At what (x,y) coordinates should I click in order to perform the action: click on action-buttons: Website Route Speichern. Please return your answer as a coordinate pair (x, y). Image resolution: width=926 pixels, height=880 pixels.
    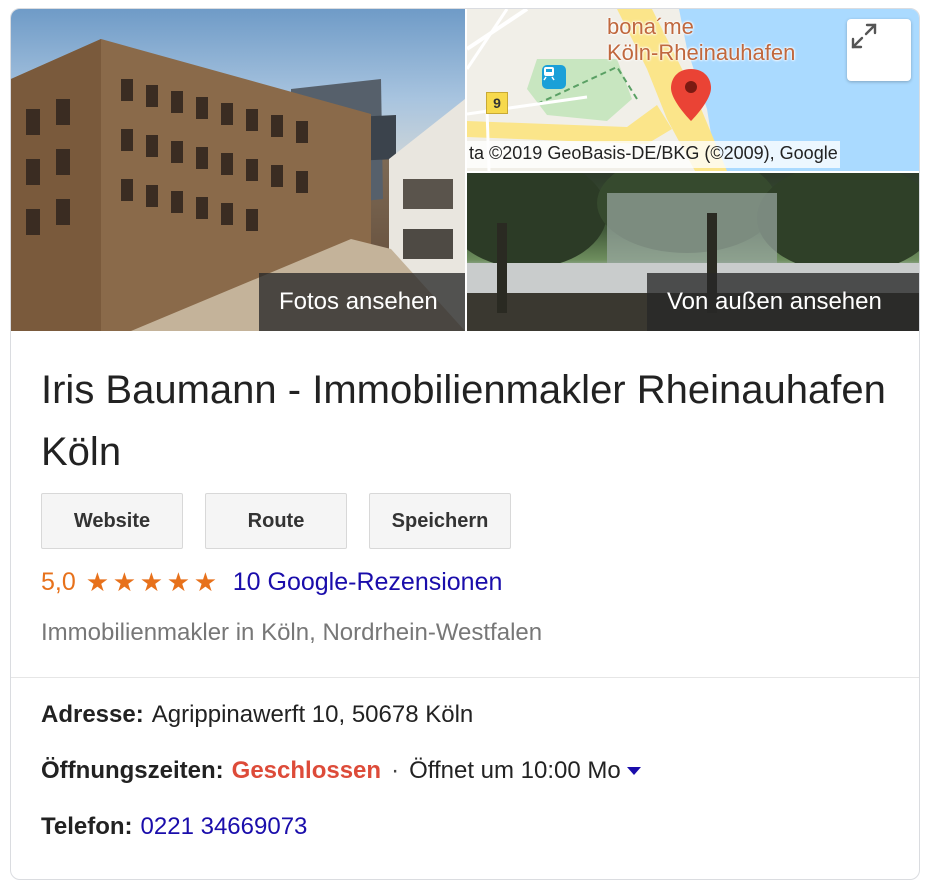
    Looking at the image, I should click on (276, 521).